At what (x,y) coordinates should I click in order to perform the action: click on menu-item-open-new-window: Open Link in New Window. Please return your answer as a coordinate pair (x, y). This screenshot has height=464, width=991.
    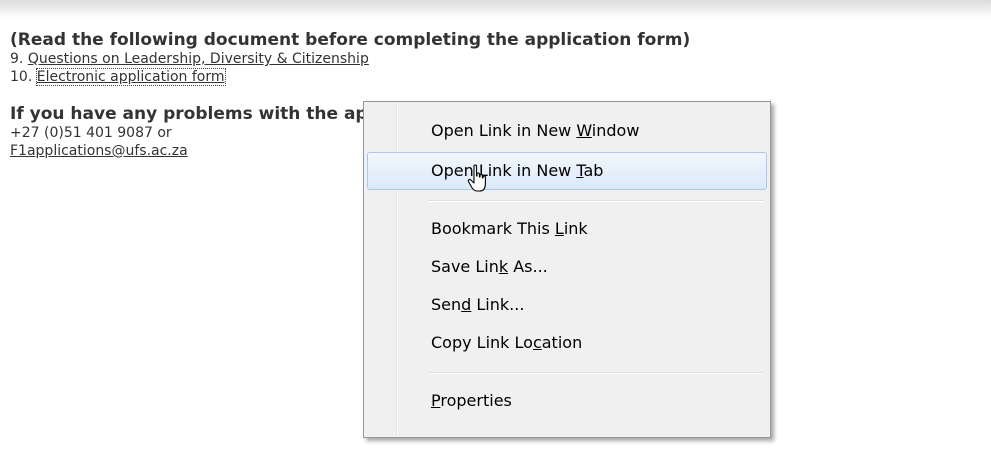
    Looking at the image, I should click on (567, 131).